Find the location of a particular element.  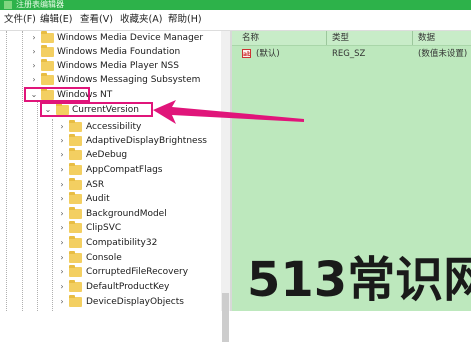

tree-item: › ClipSVC is located at coordinates (110, 228).